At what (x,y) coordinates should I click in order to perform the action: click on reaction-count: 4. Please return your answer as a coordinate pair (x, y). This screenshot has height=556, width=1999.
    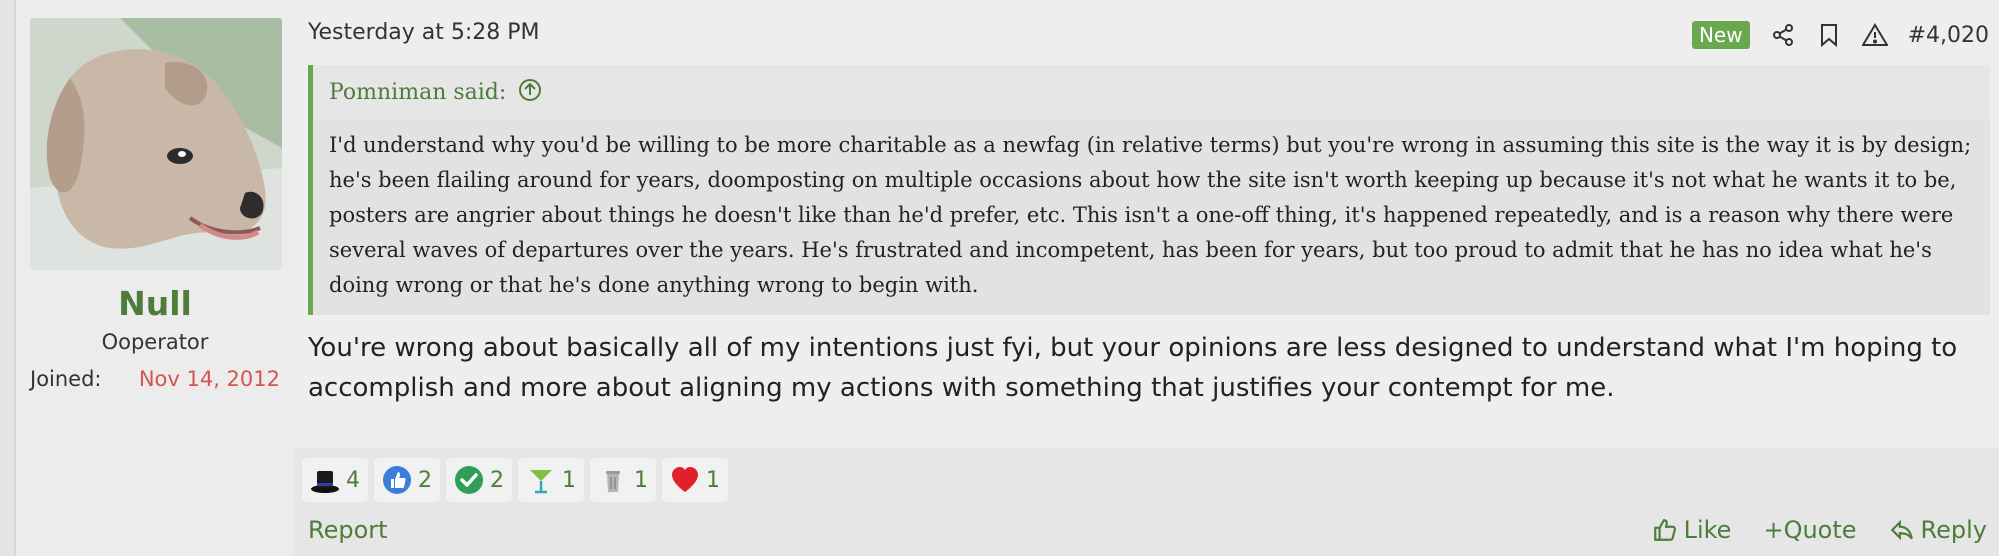
    Looking at the image, I should click on (353, 480).